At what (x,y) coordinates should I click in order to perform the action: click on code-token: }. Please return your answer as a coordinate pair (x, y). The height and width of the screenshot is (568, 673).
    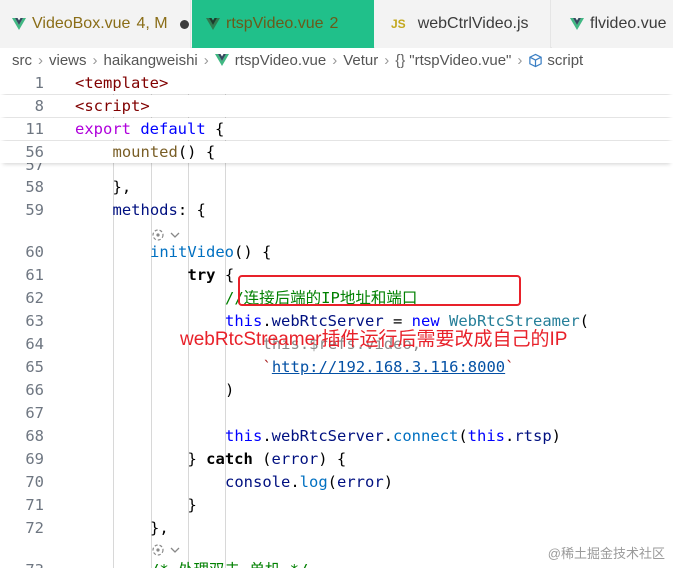
    Looking at the image, I should click on (197, 459).